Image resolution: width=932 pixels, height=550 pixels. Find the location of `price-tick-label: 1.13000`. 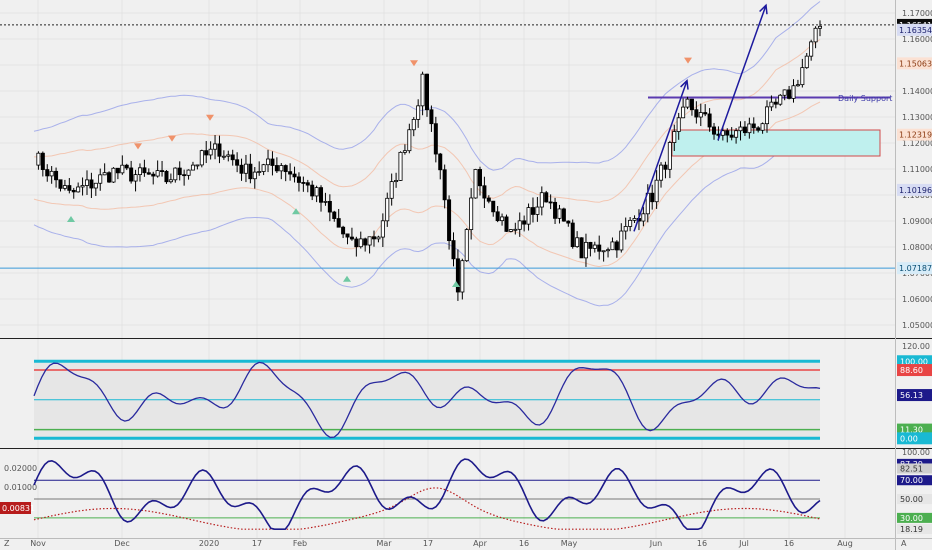

price-tick-label: 1.13000 is located at coordinates (917, 117).